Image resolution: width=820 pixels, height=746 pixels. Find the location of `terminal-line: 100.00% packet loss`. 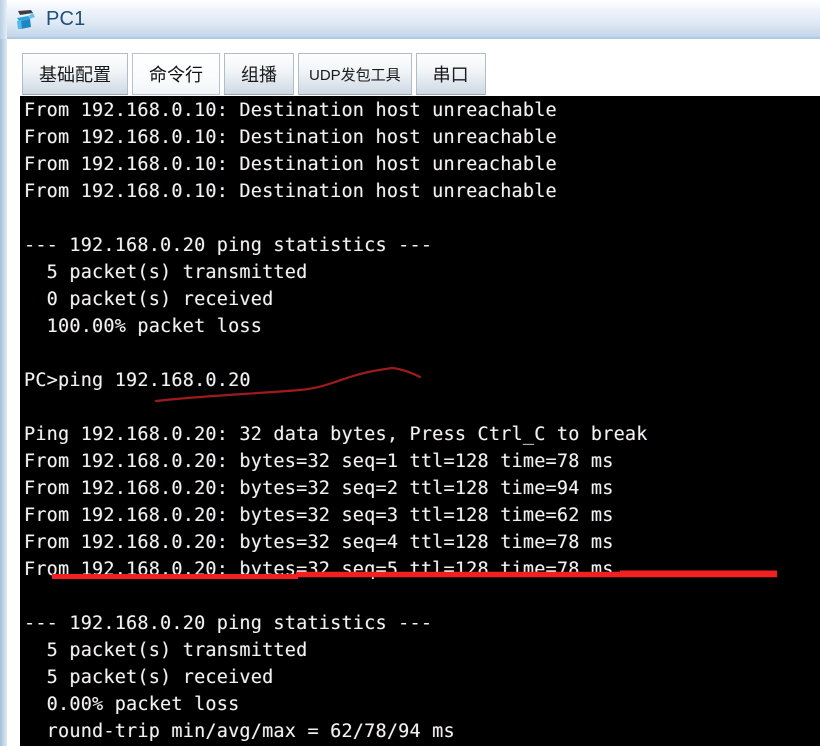

terminal-line: 100.00% packet loss is located at coordinates (143, 326).